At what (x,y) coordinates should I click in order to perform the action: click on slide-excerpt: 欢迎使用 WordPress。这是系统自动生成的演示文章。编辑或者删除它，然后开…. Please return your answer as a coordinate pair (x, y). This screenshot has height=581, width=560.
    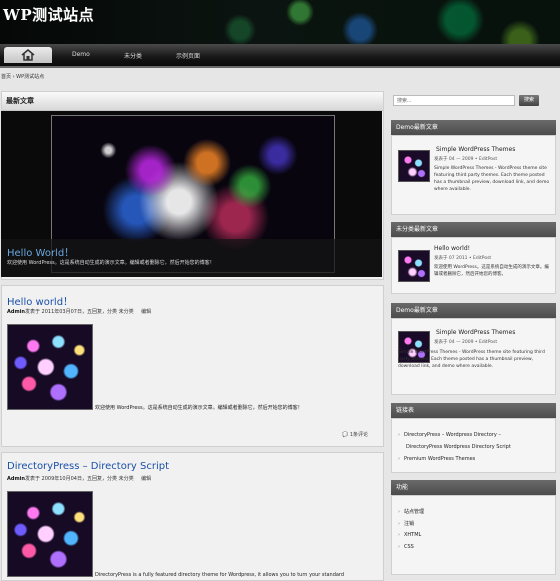
    Looking at the image, I should click on (111, 263).